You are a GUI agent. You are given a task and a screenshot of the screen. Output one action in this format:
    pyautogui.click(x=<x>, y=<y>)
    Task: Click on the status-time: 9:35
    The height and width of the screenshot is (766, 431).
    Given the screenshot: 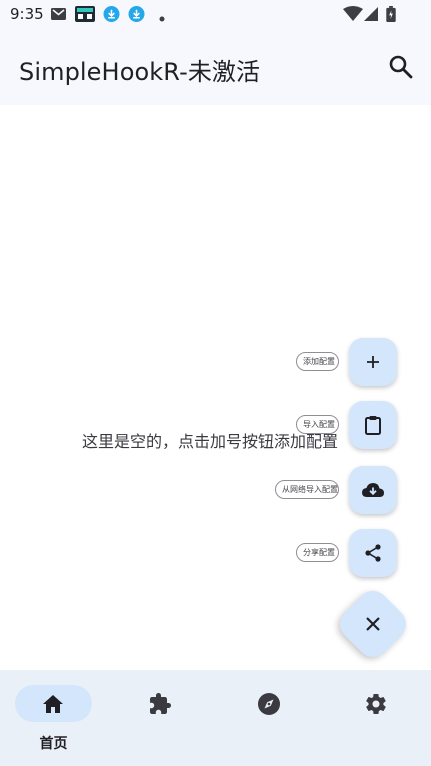 What is the action you would take?
    pyautogui.click(x=27, y=14)
    